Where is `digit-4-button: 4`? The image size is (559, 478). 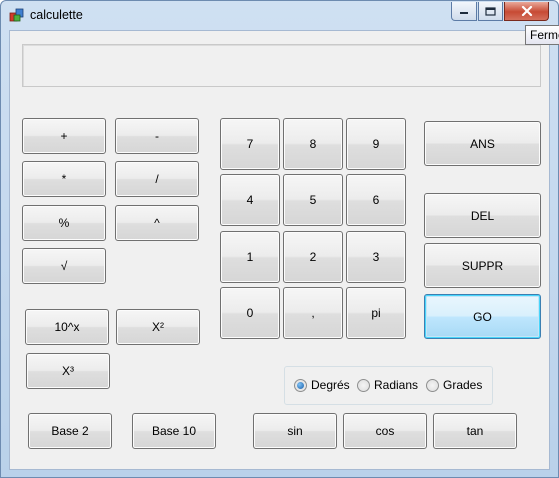
digit-4-button: 4 is located at coordinates (250, 200).